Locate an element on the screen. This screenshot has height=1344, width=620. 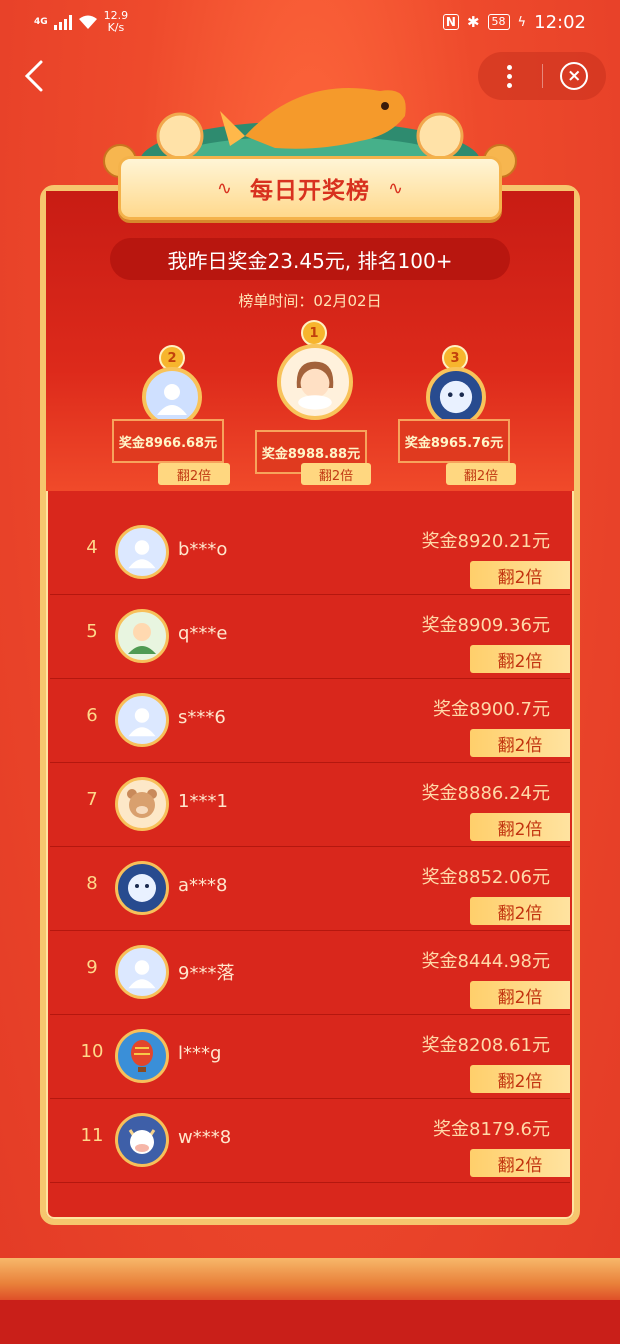
rank-number: 11 is located at coordinates (92, 1135).